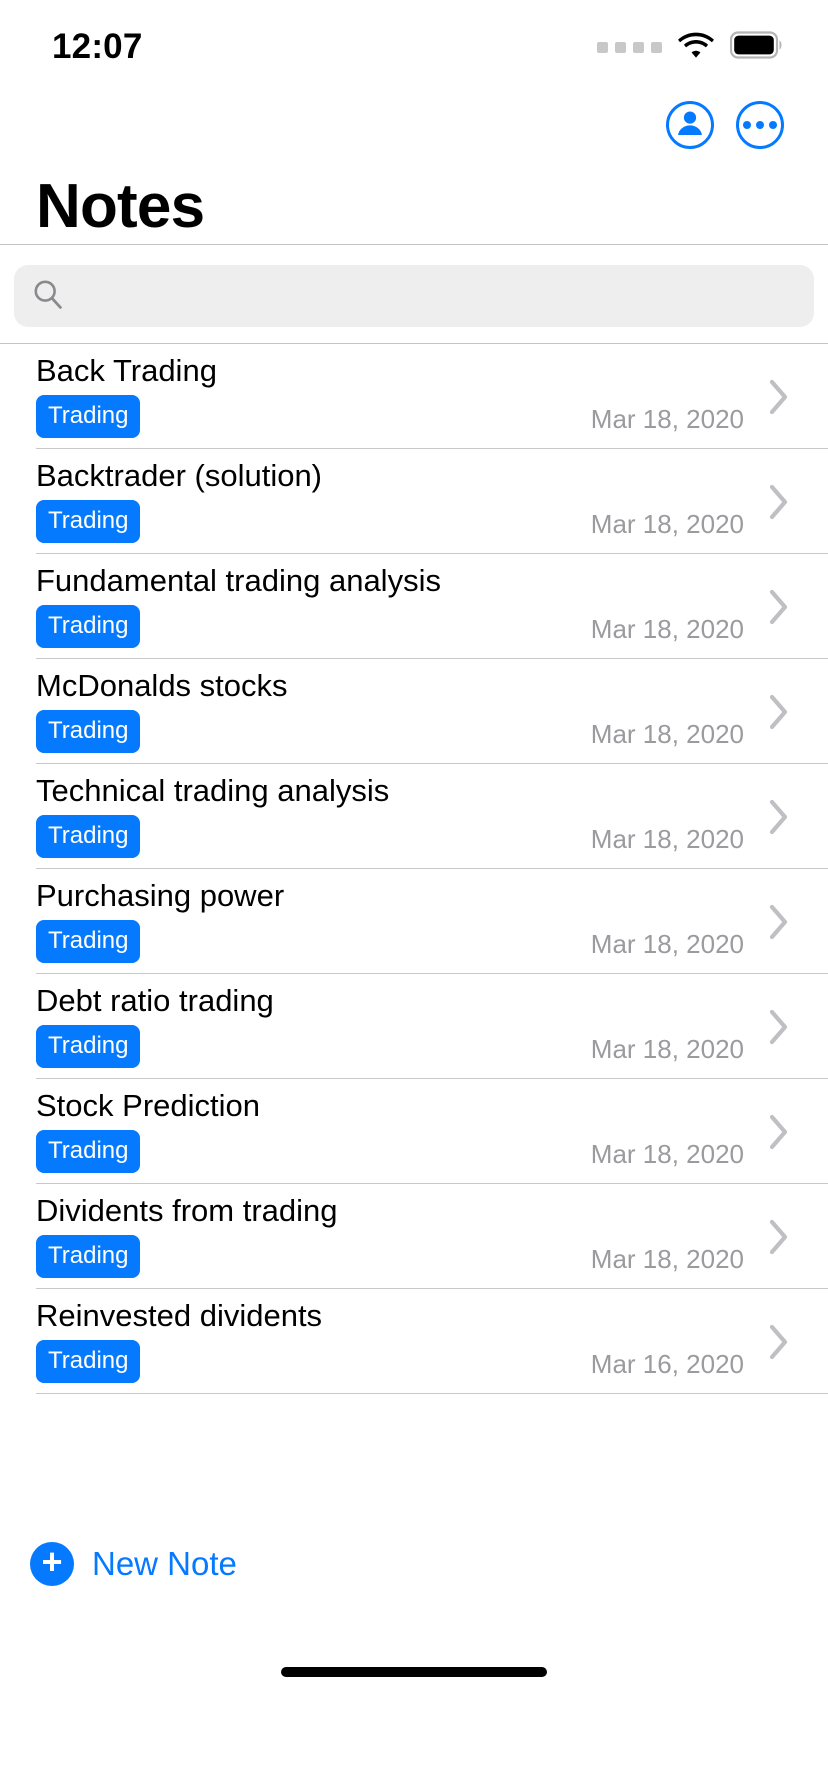 This screenshot has height=1792, width=828. What do you see at coordinates (414, 1564) in the screenshot?
I see `new-note-button: + New Note` at bounding box center [414, 1564].